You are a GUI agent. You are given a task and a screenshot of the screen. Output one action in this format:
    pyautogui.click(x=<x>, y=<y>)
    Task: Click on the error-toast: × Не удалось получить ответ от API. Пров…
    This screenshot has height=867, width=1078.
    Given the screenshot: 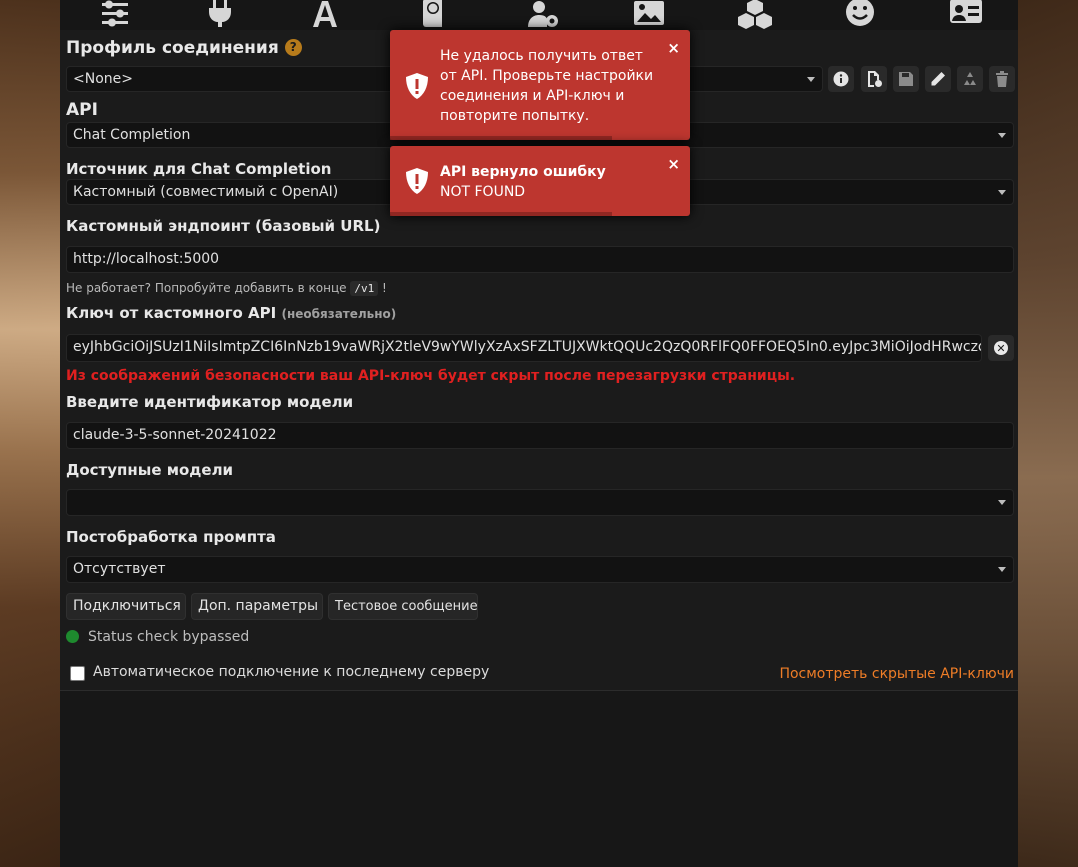 What is the action you would take?
    pyautogui.click(x=540, y=85)
    